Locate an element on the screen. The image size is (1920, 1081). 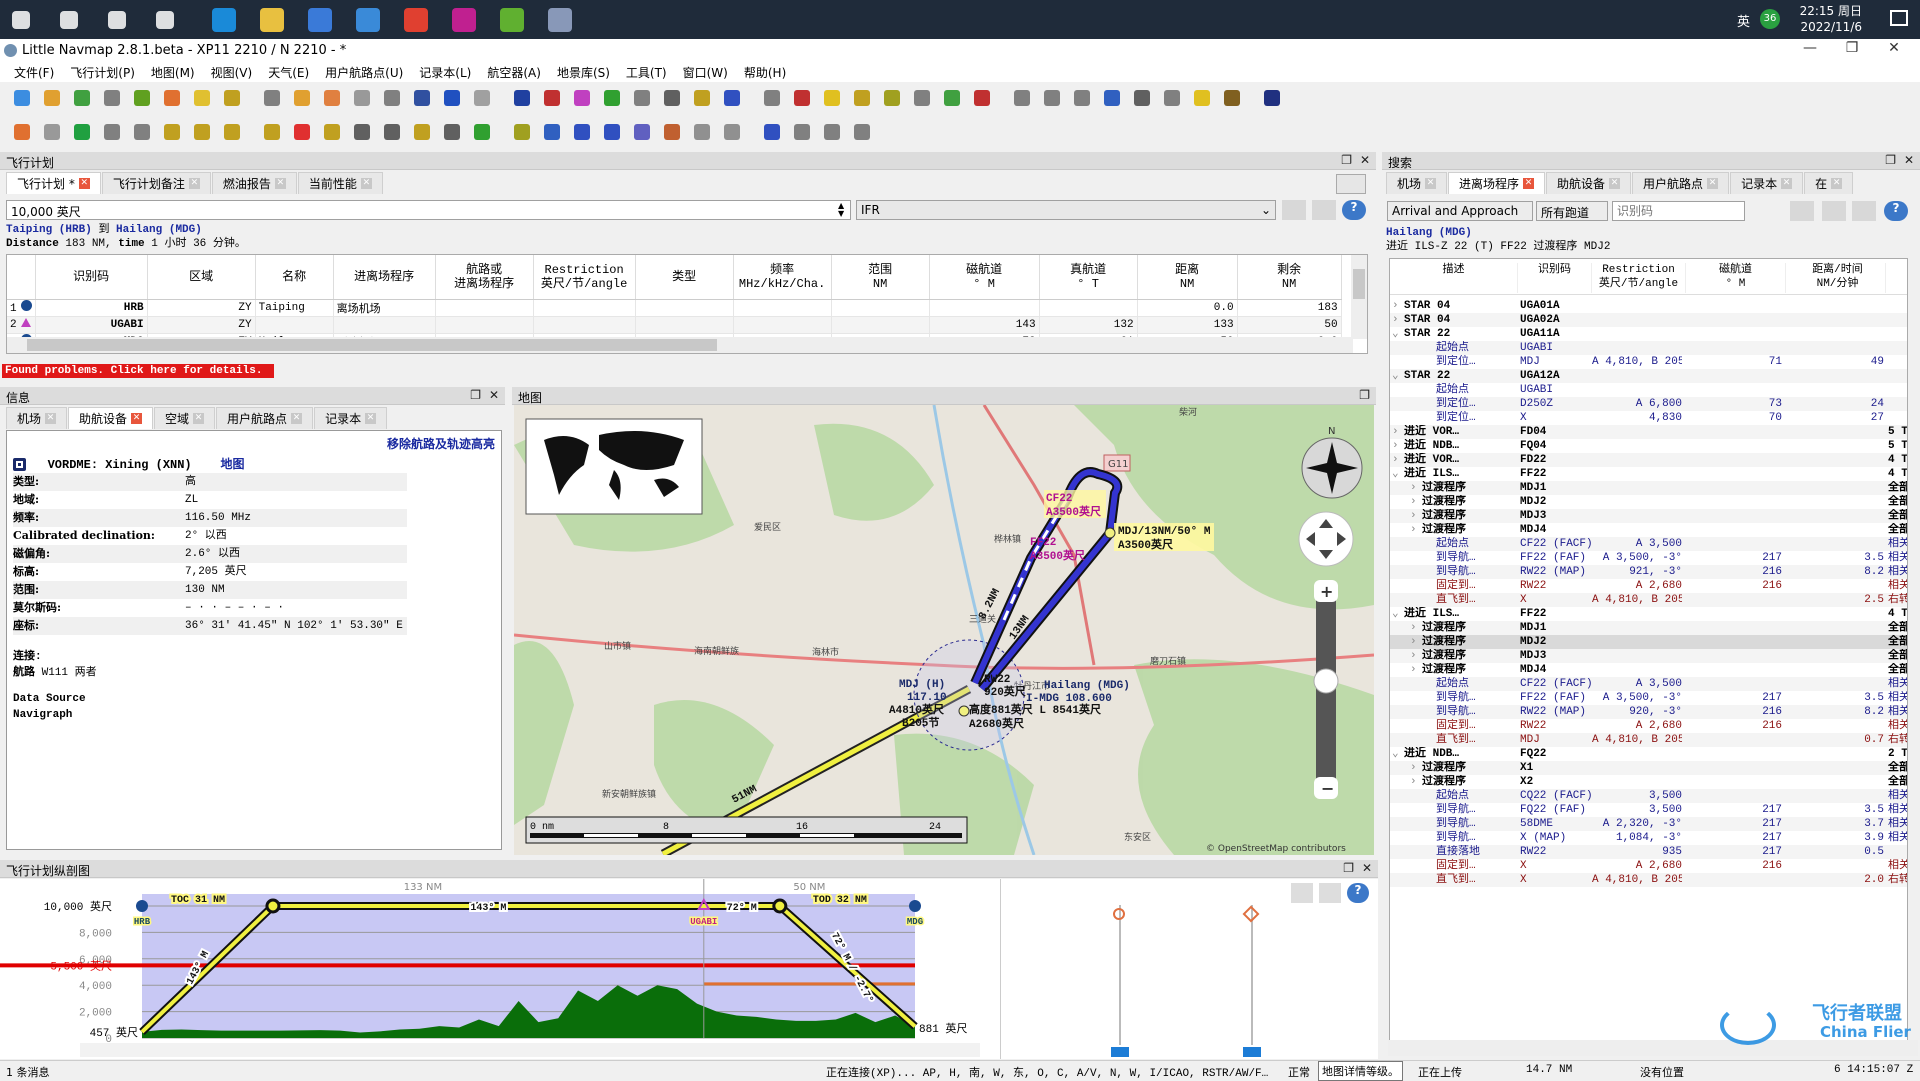
status-messages: 1 条消息 is located at coordinates (28, 1072).